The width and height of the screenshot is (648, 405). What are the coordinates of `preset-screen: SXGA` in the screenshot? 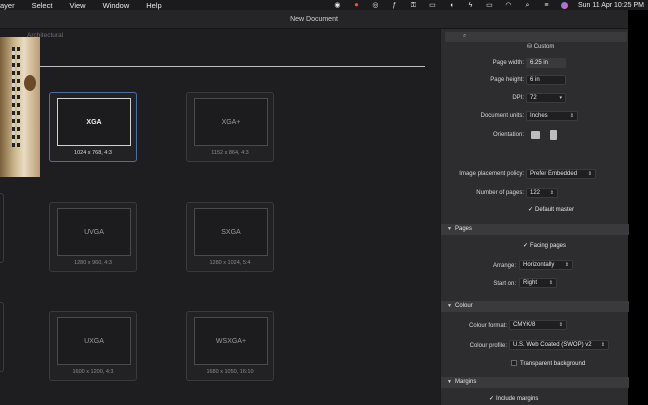 It's located at (231, 232).